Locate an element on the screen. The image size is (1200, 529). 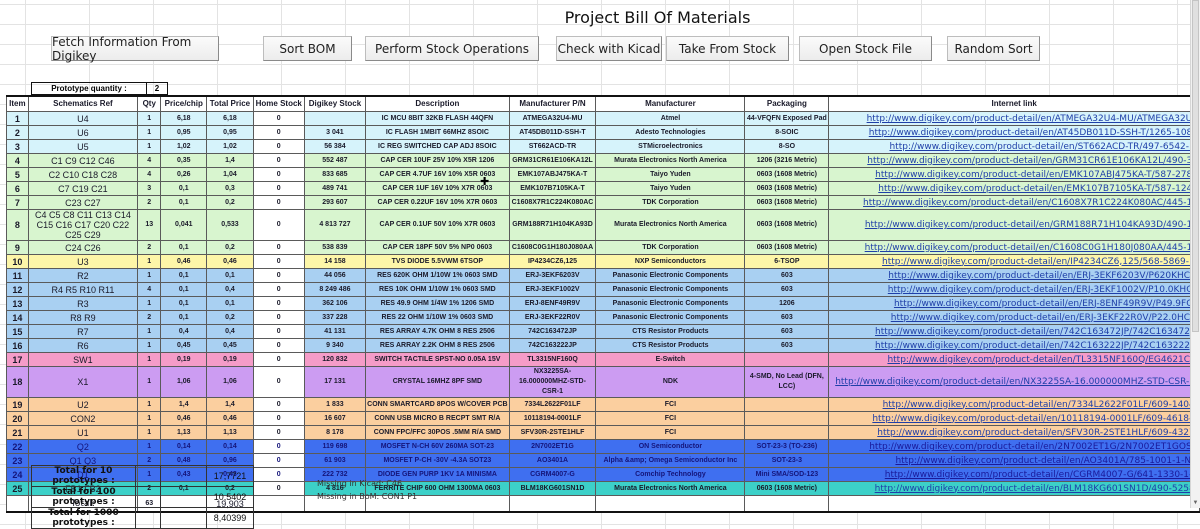
price-chip-cell: 0,1 is located at coordinates (184, 188).